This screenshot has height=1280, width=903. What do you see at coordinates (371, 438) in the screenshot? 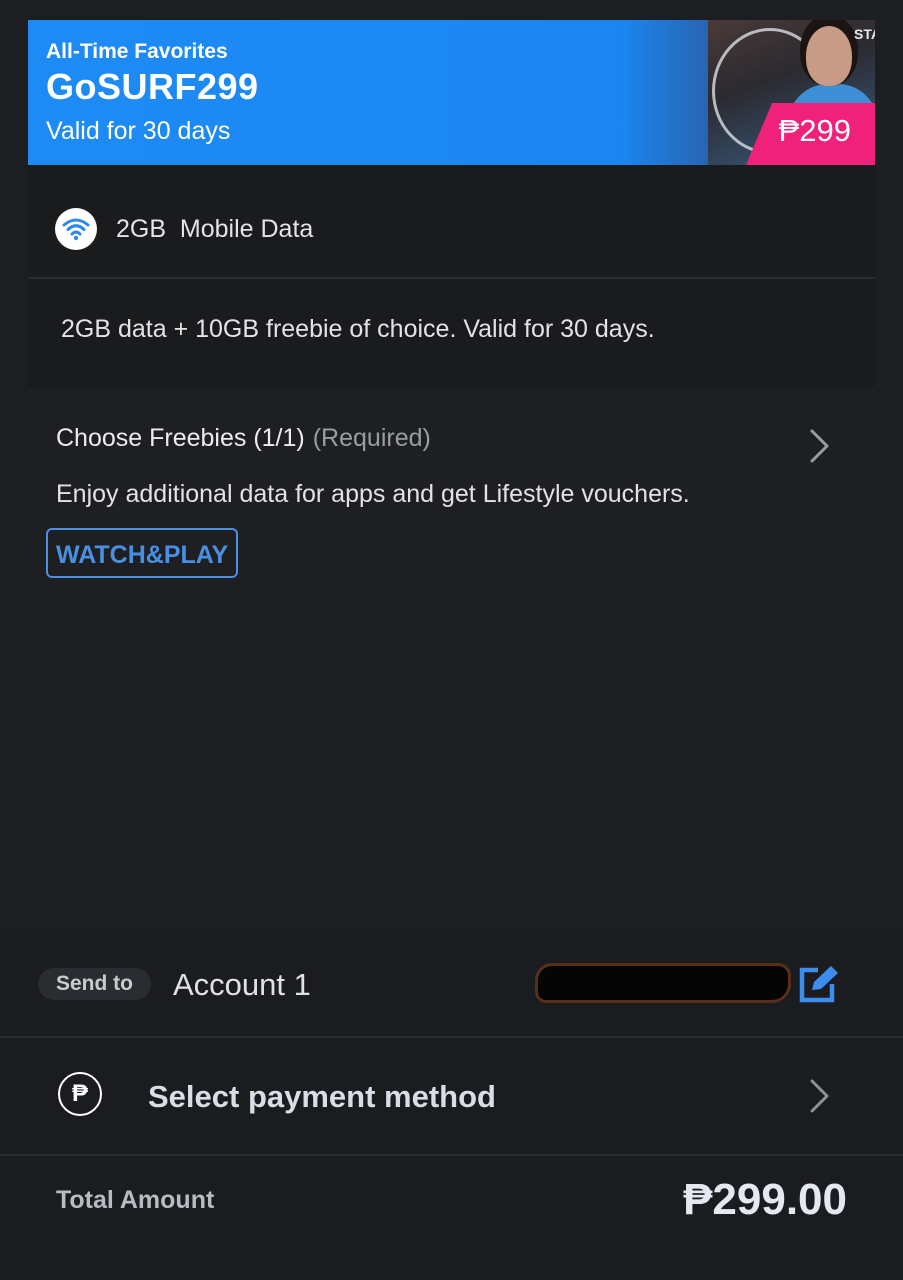
I see `required-label: (Required)` at bounding box center [371, 438].